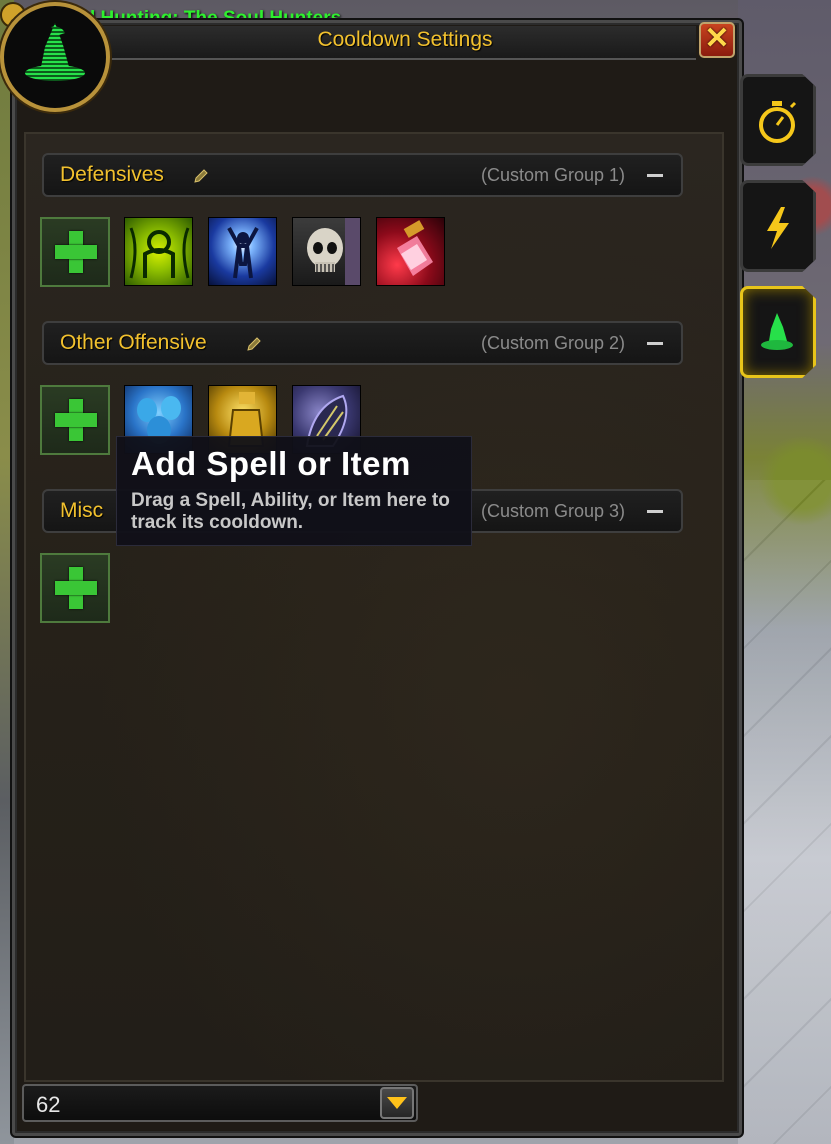 The height and width of the screenshot is (1144, 831). What do you see at coordinates (133, 342) in the screenshot?
I see `group-name: Other Offensive` at bounding box center [133, 342].